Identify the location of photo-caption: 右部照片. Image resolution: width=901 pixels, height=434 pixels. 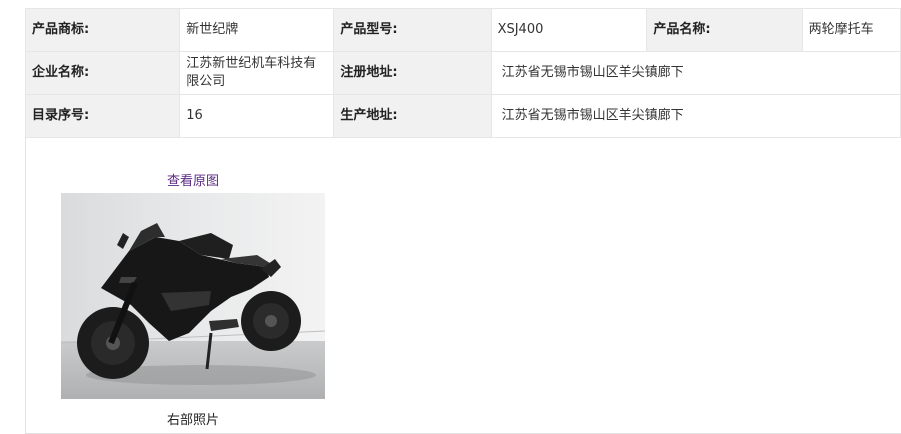
(192, 420).